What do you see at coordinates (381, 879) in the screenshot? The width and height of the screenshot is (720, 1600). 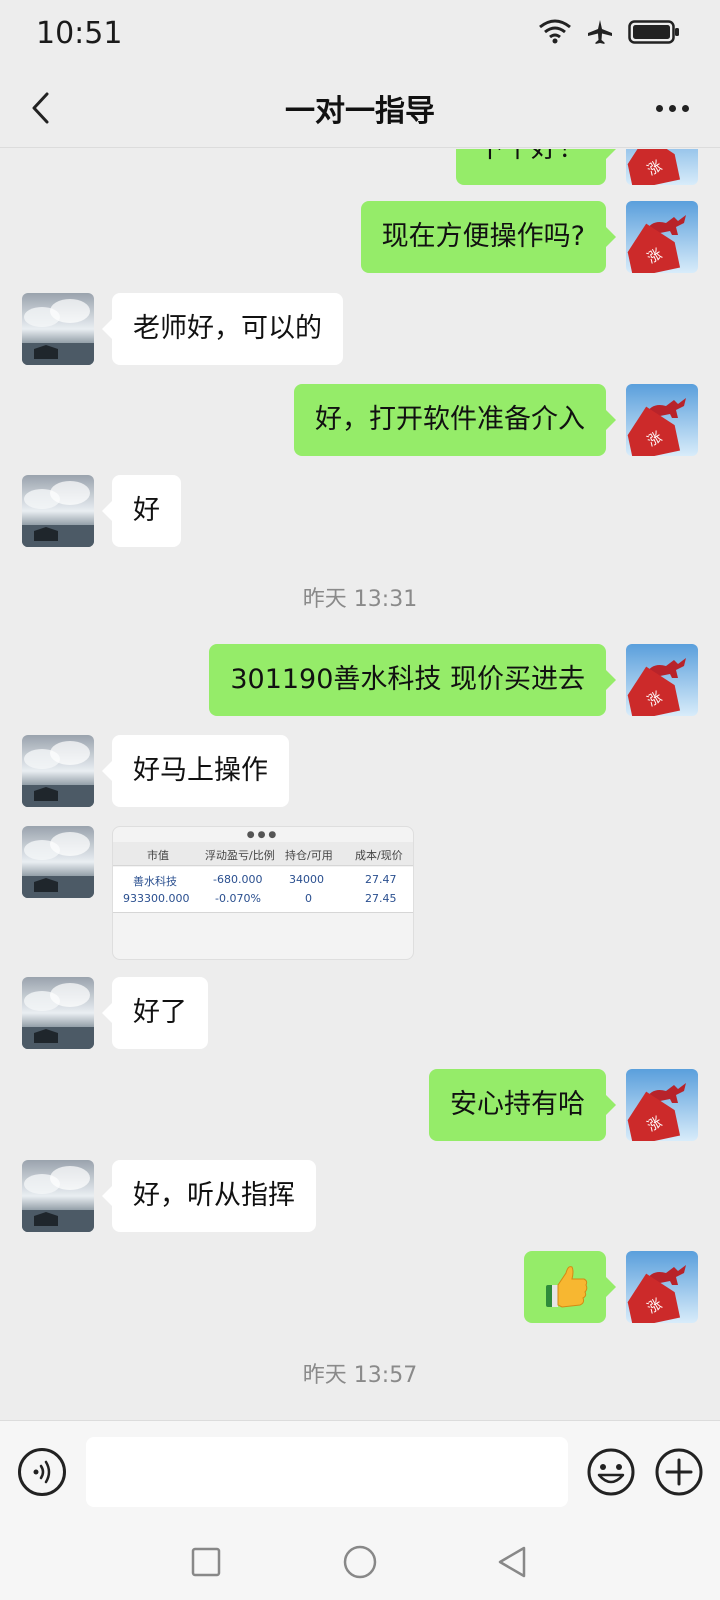 I see `table-cell: 27.47` at bounding box center [381, 879].